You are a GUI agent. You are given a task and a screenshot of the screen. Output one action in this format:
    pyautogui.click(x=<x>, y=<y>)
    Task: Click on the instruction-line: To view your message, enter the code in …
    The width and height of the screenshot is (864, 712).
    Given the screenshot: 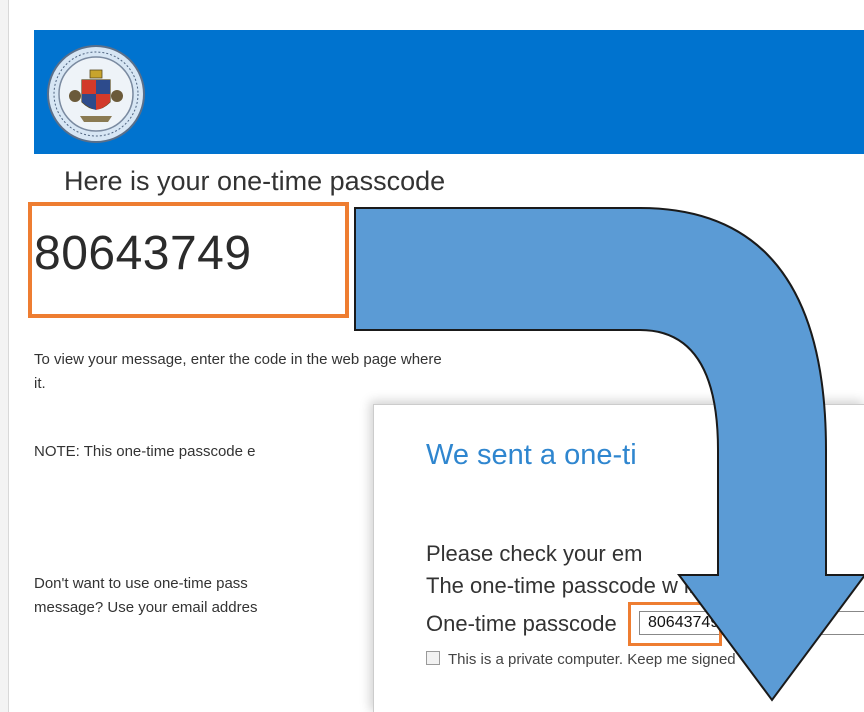 What is the action you would take?
    pyautogui.click(x=238, y=359)
    